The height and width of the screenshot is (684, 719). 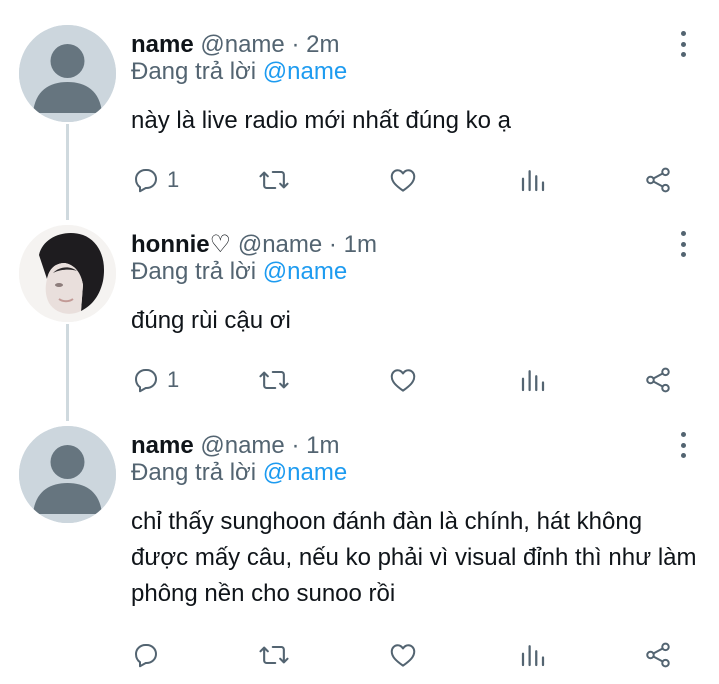 I want to click on action-bar, so click(x=415, y=655).